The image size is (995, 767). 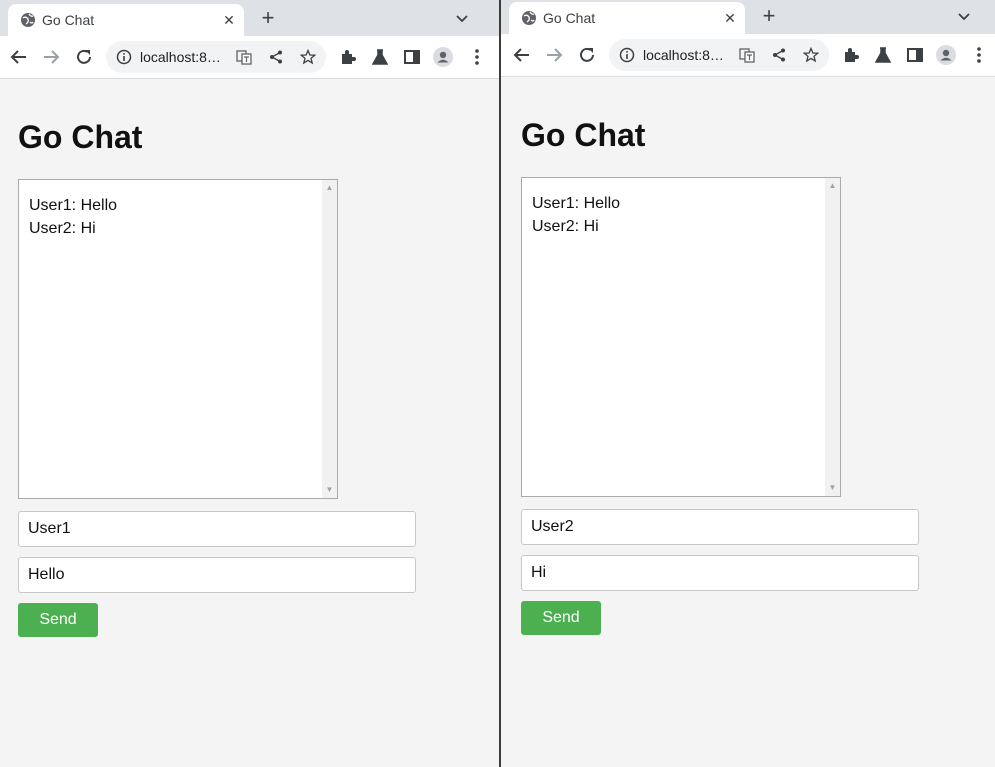 I want to click on message-input: Hi, so click(x=720, y=573).